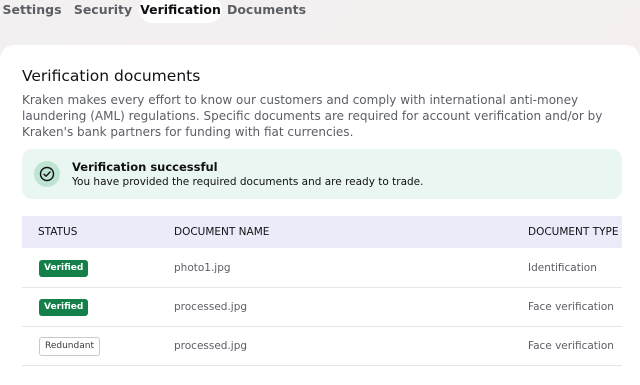 This screenshot has height=385, width=640. Describe the element at coordinates (322, 307) in the screenshot. I see `table-row: Verified processed.jpg Face verification` at that location.